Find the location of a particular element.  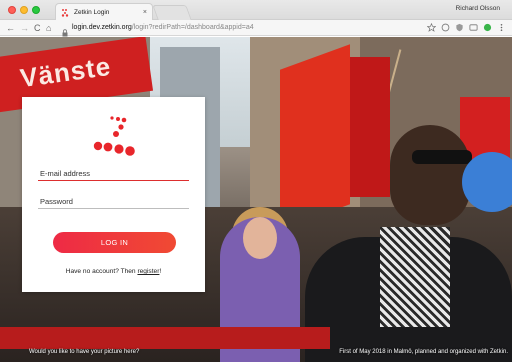

url-path: /login?redirPath=/dashboard&appid=a4 is located at coordinates (192, 27).